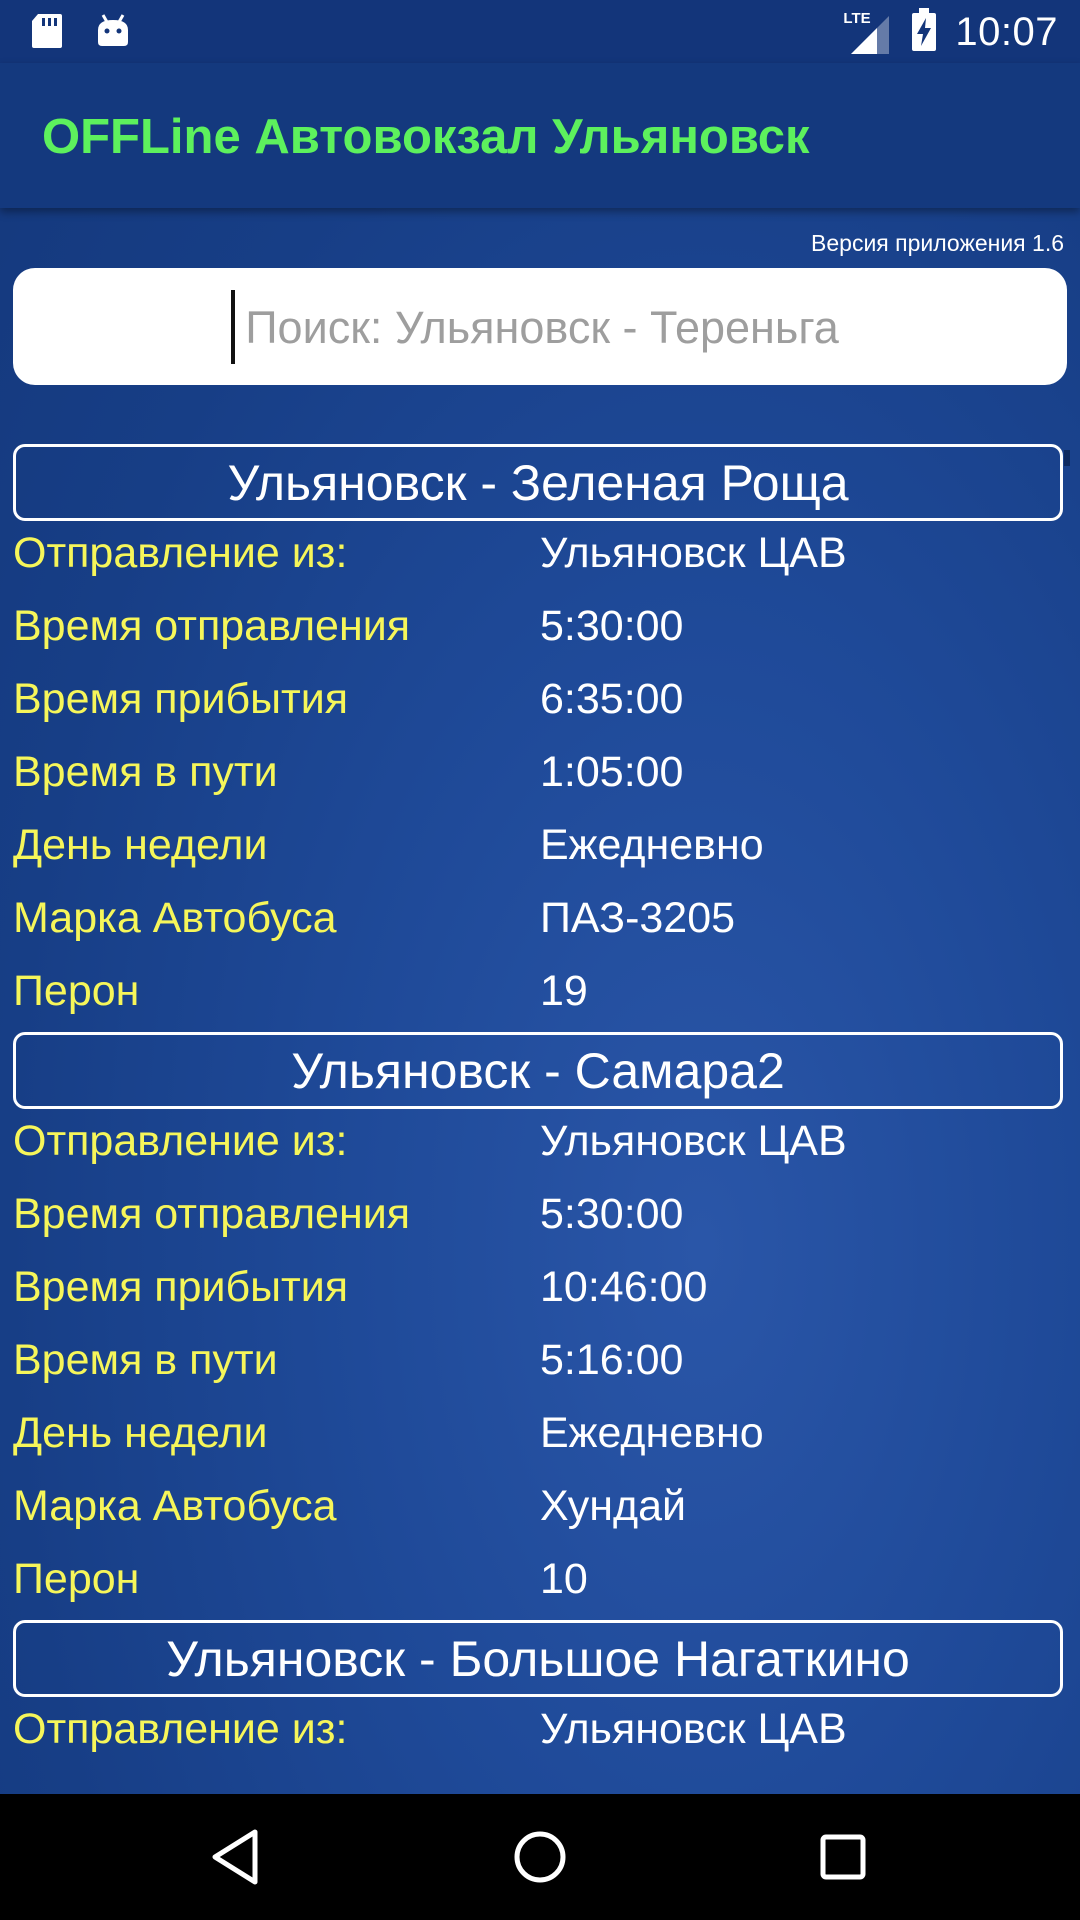 This screenshot has width=1080, height=1920. What do you see at coordinates (612, 1360) in the screenshot?
I see `travel-time-value: 5:16:00` at bounding box center [612, 1360].